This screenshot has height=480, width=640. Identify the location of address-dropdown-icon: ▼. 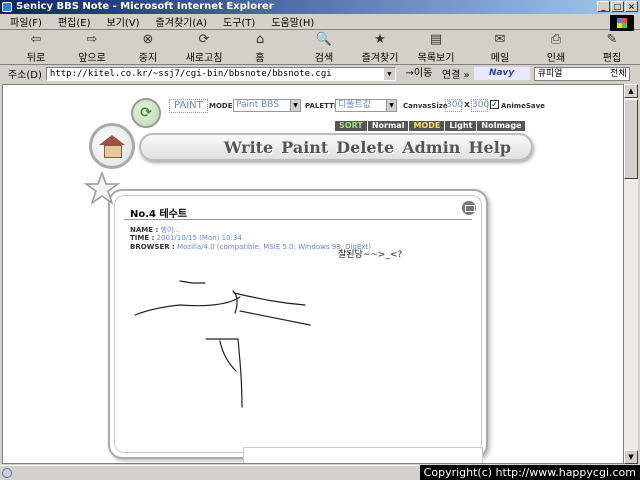
(389, 73).